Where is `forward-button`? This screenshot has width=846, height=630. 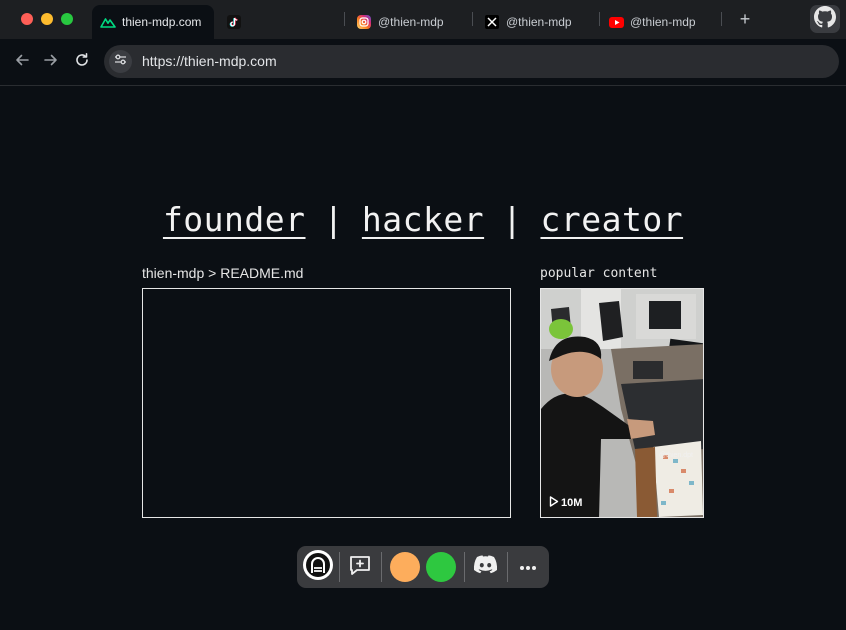 forward-button is located at coordinates (51, 62).